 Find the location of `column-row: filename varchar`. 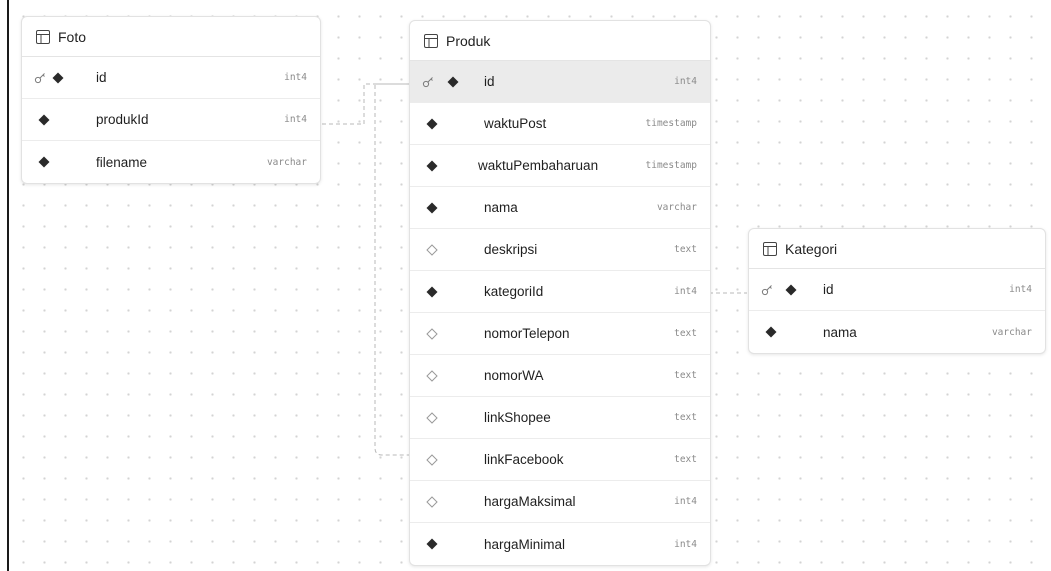

column-row: filename varchar is located at coordinates (171, 162).